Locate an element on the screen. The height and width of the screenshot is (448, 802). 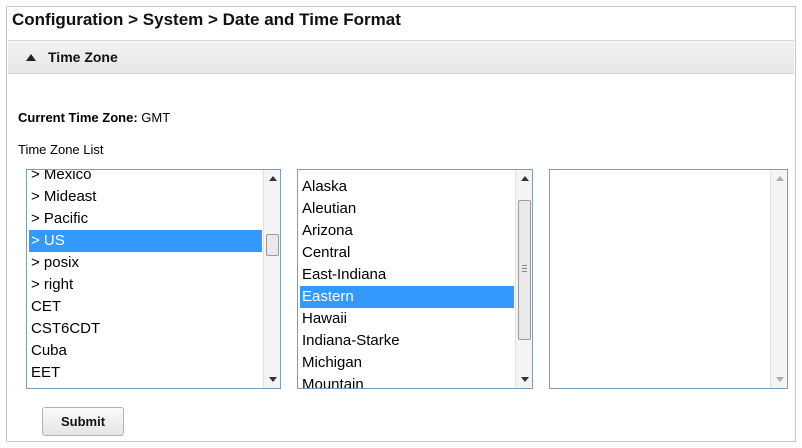
list-item: Alaska is located at coordinates (407, 187).